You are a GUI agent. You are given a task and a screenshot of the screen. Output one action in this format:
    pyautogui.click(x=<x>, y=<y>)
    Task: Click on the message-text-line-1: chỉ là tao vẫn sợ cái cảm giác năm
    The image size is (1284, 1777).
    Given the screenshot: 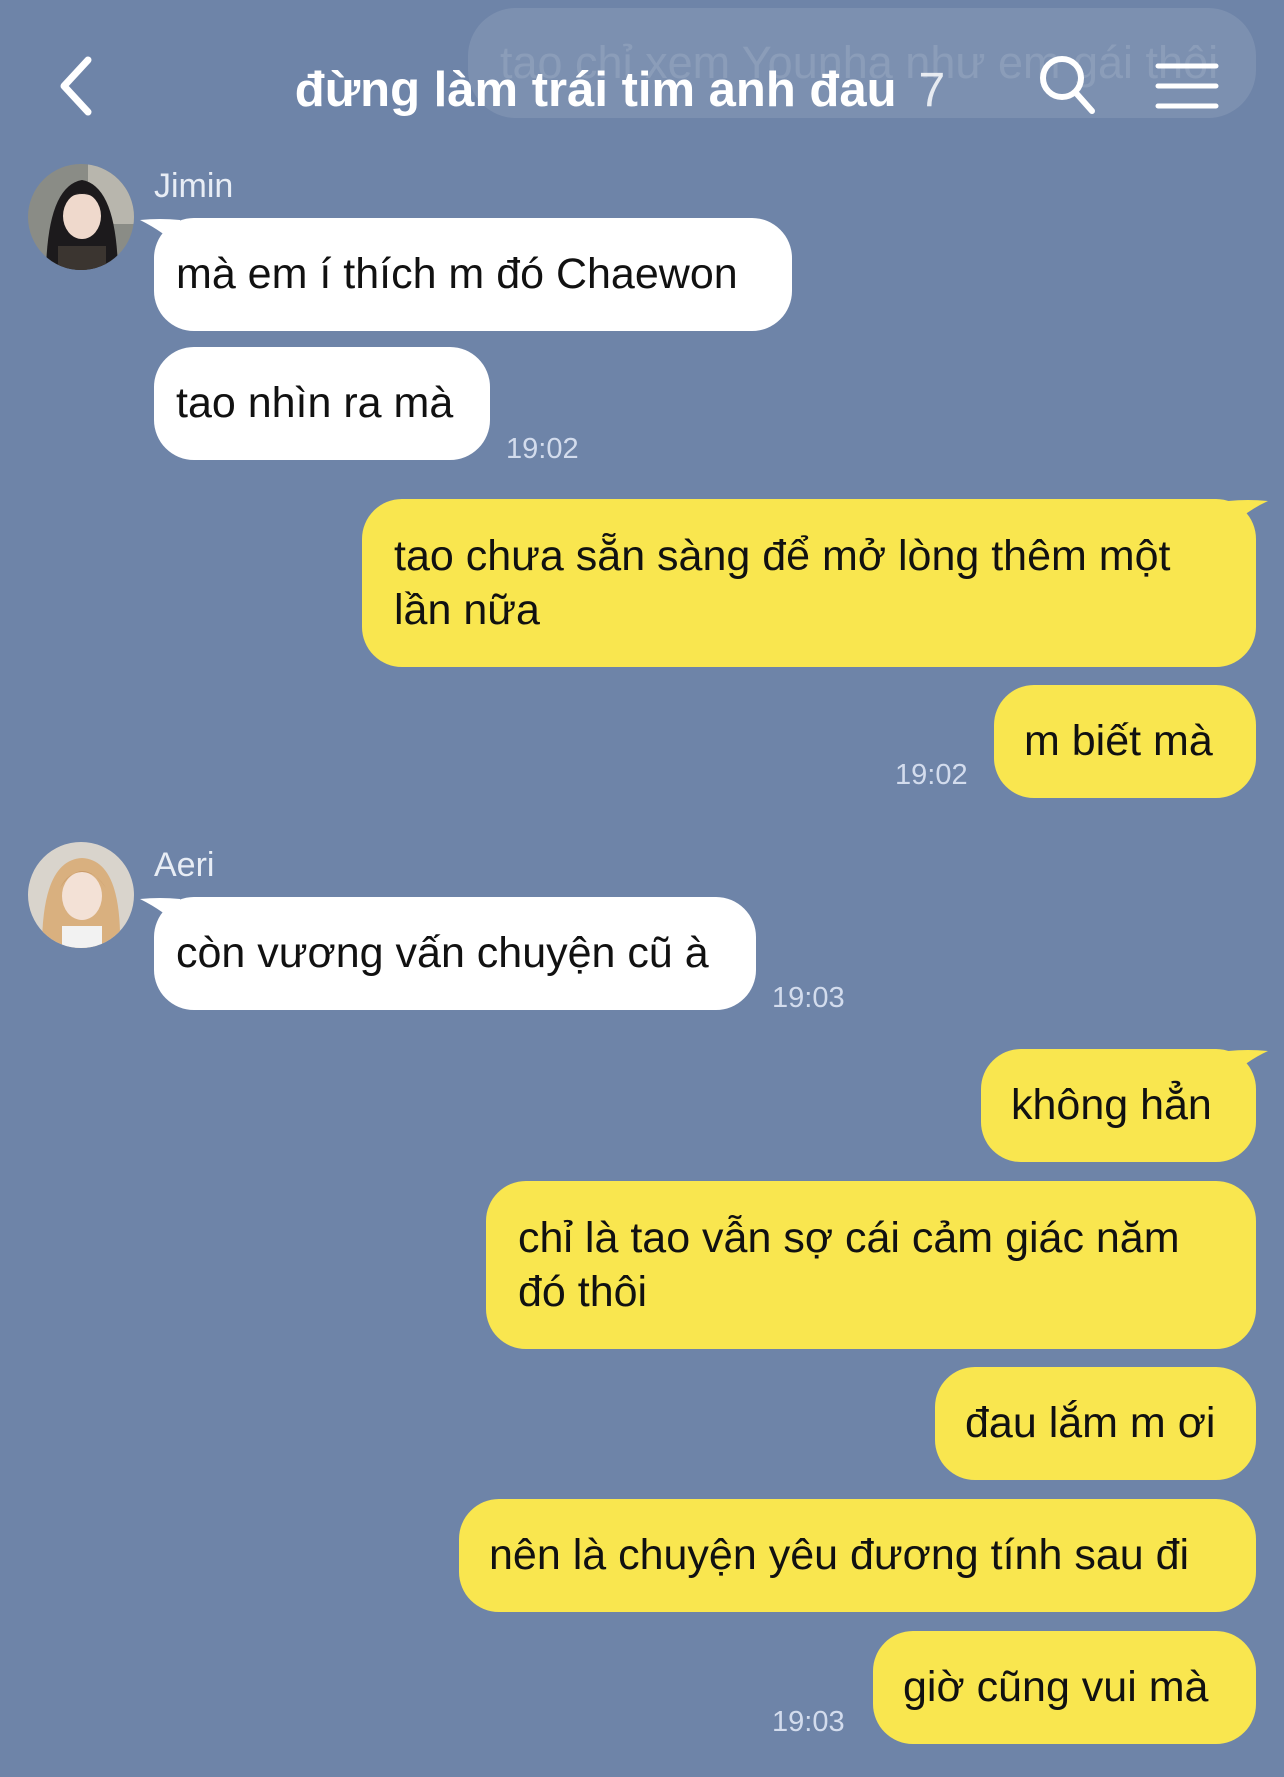 What is the action you would take?
    pyautogui.click(x=849, y=1238)
    